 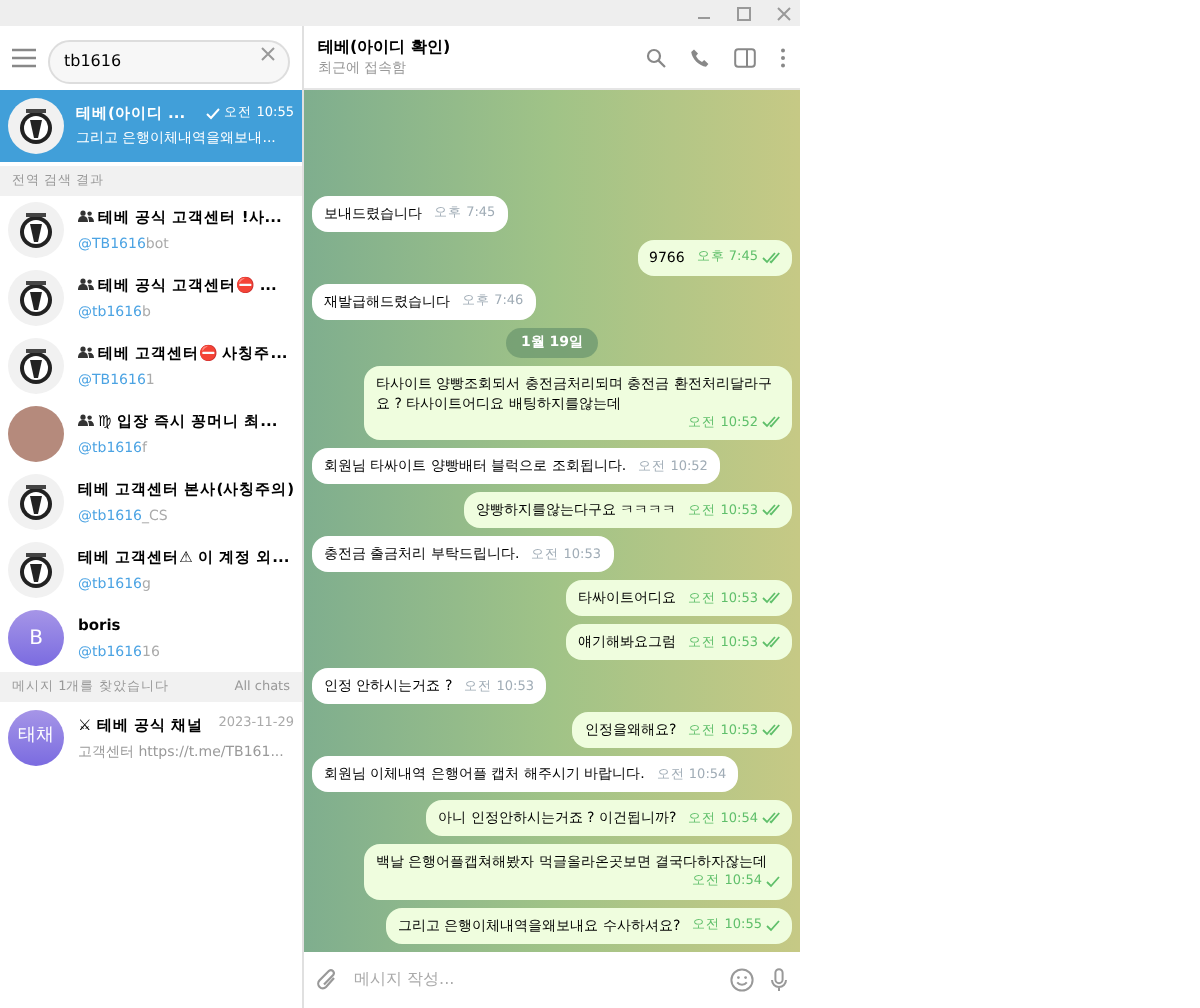 What do you see at coordinates (169, 61) in the screenshot?
I see `search-field: tb1616` at bounding box center [169, 61].